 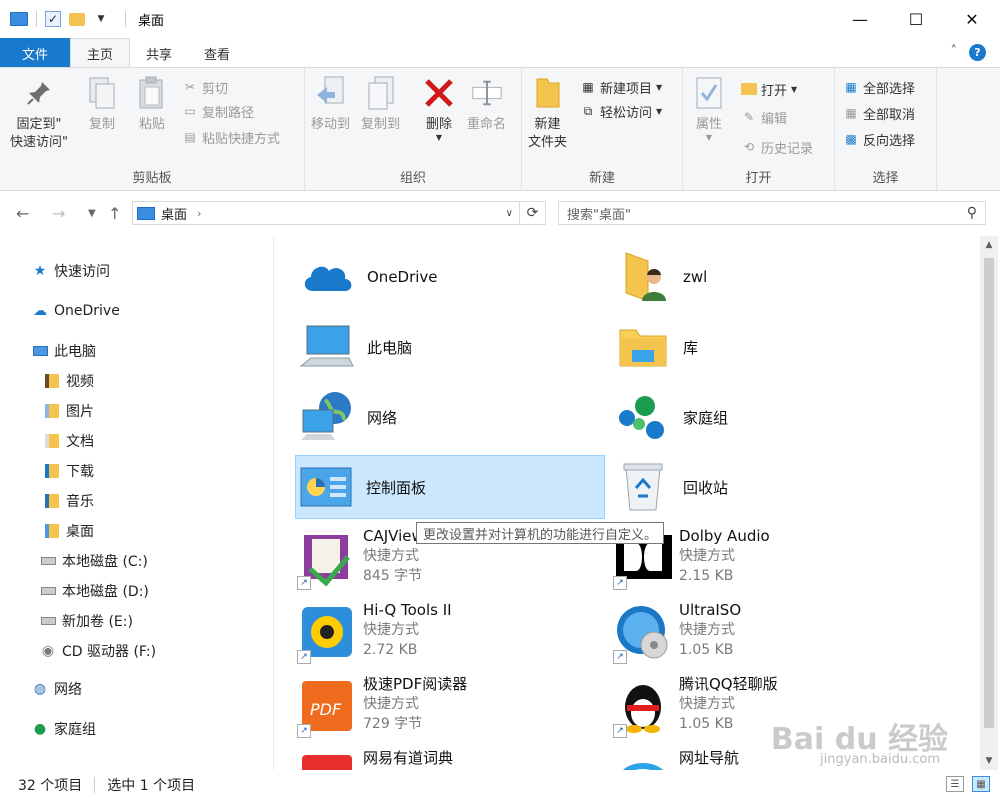 I want to click on customize-toolbar-chevron-icon: ▼, so click(x=101, y=19).